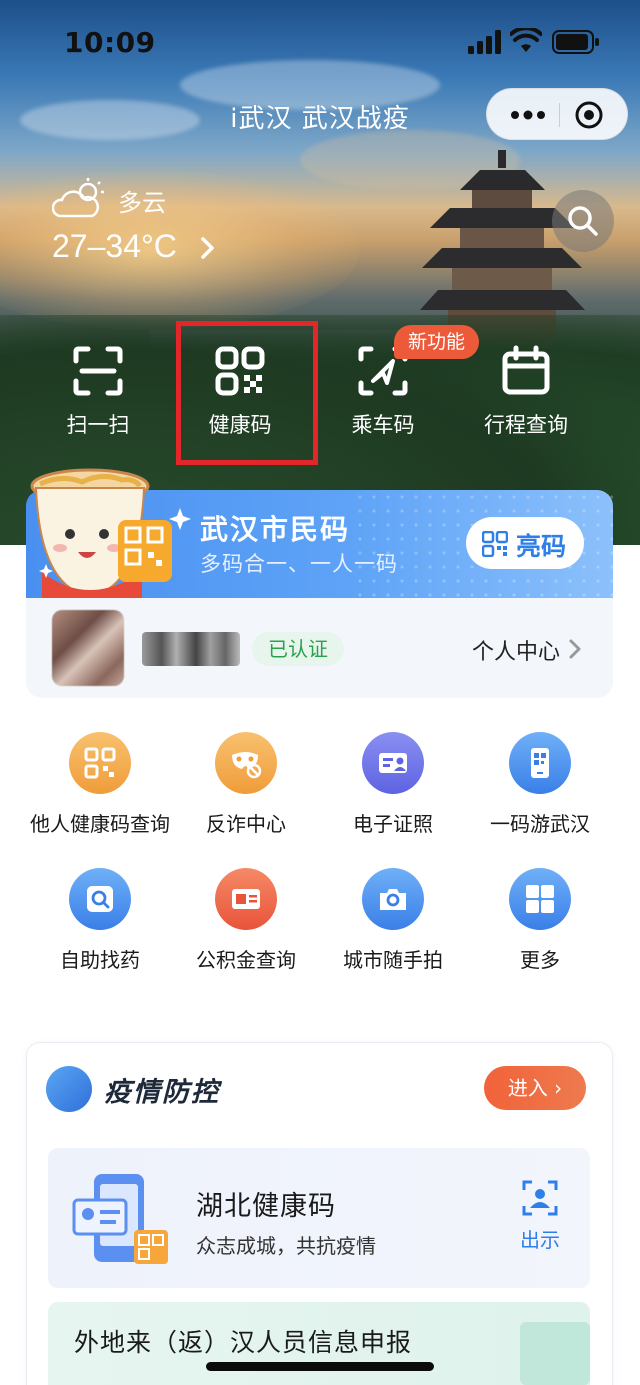 The height and width of the screenshot is (1385, 640). What do you see at coordinates (98, 425) in the screenshot?
I see `quick-action-label: 扫一扫` at bounding box center [98, 425].